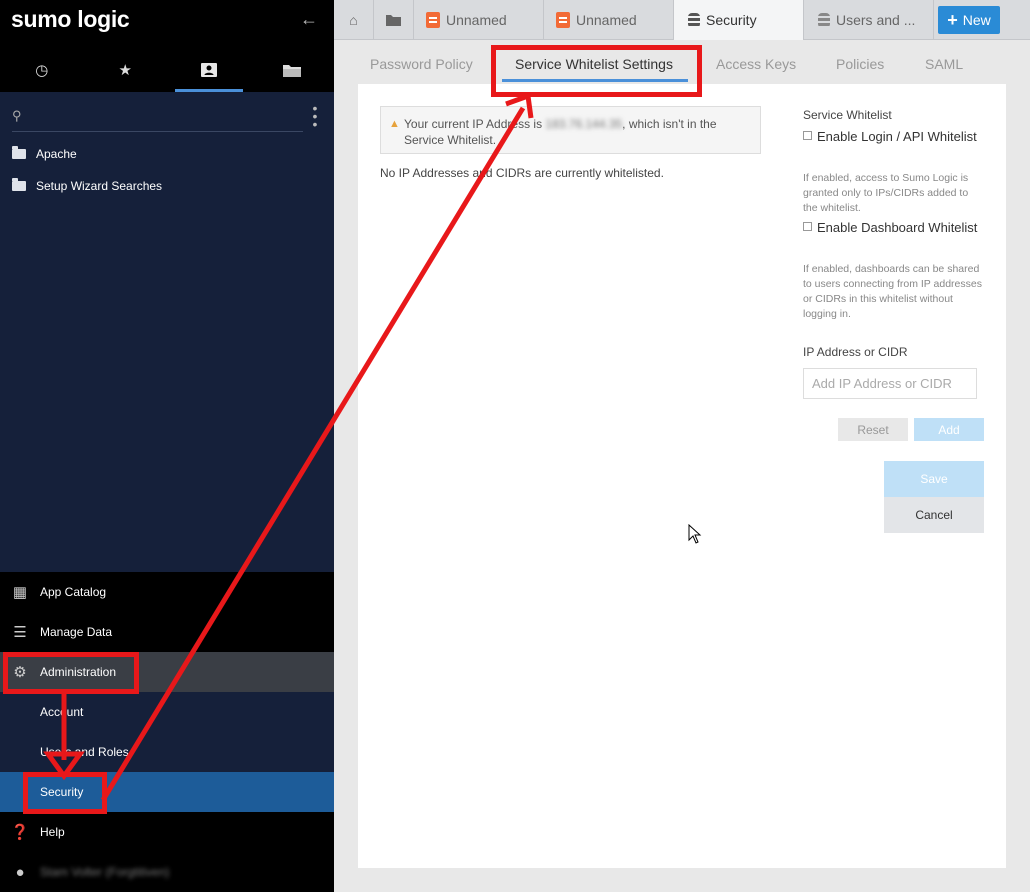 This screenshot has height=892, width=1030. I want to click on library-folder-icon, so click(293, 70).